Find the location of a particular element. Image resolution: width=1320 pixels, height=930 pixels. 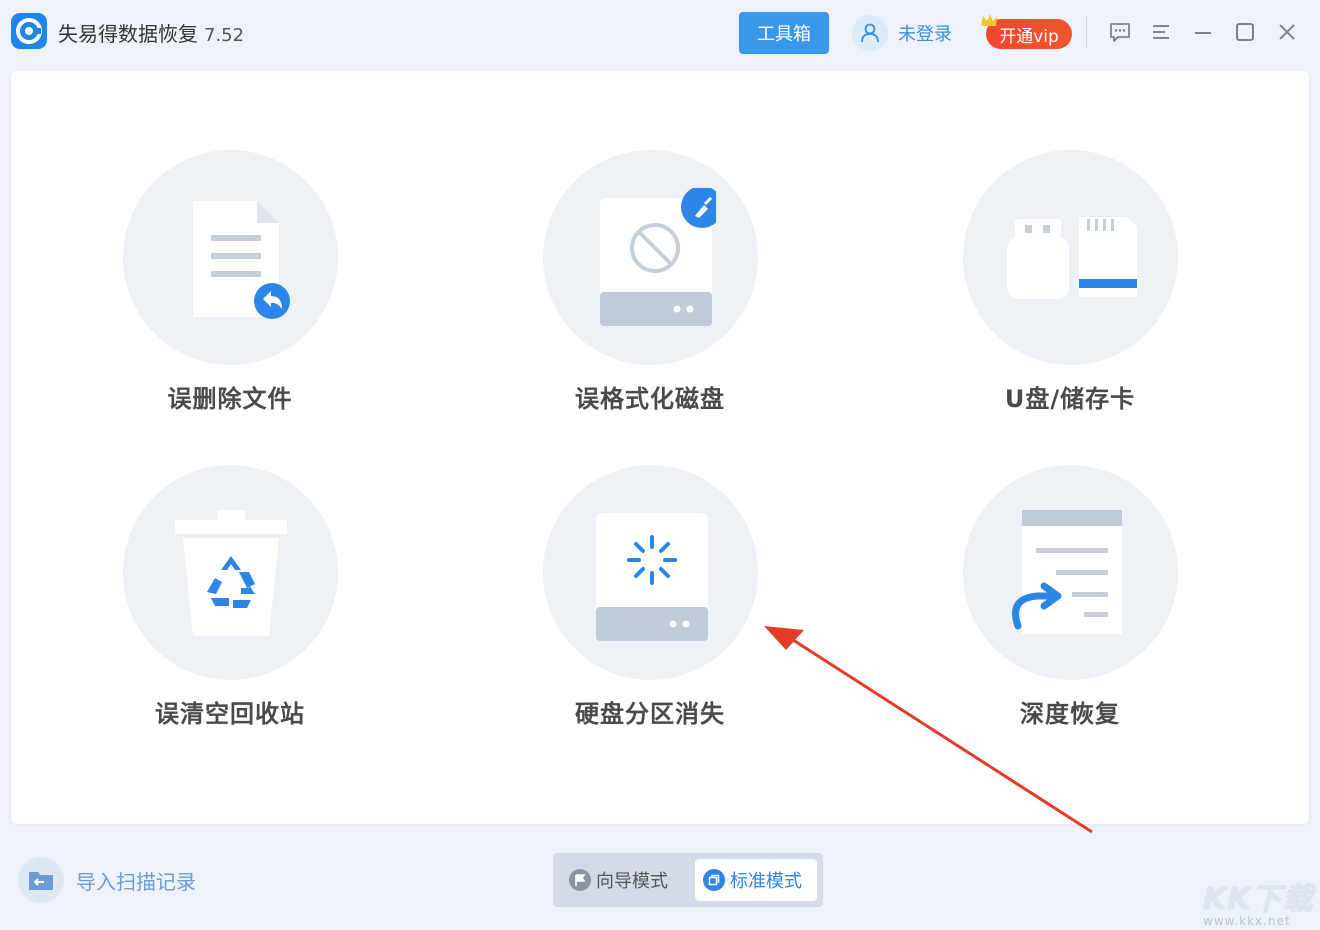

tab-guide-mode: 向导模式 is located at coordinates (626, 880).